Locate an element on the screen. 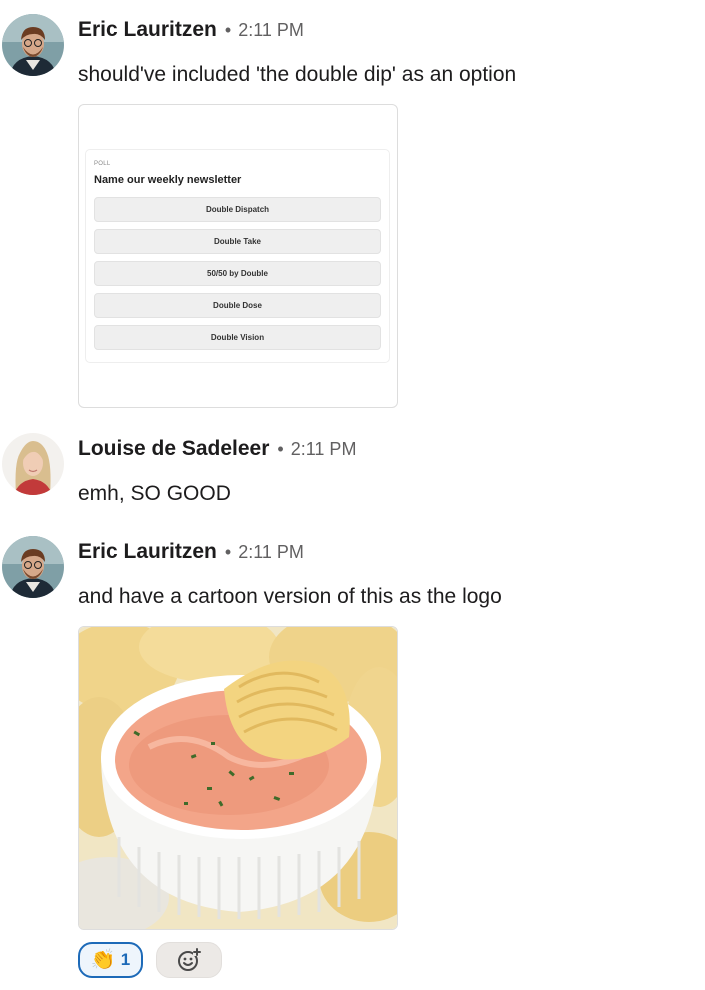 Image resolution: width=705 pixels, height=990 pixels. add-emoji-icon is located at coordinates (189, 959).